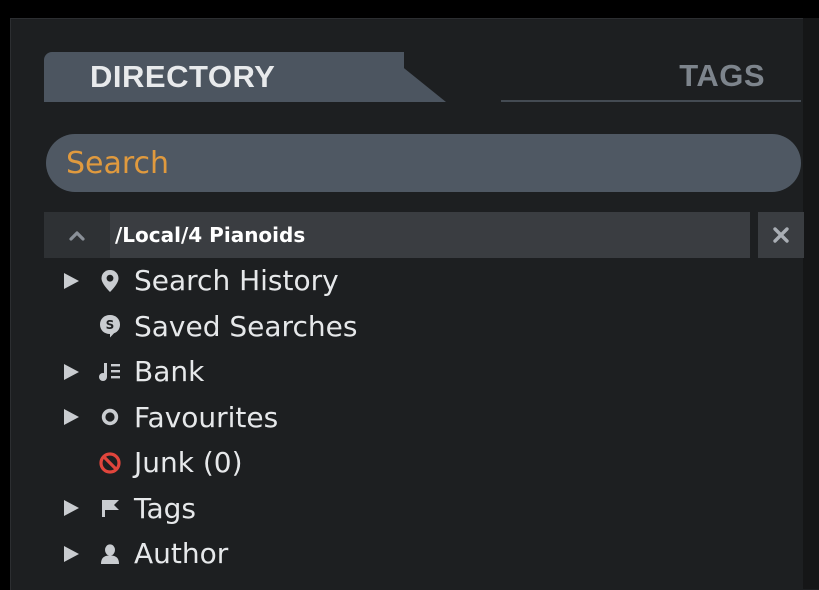 Image resolution: width=819 pixels, height=590 pixels. I want to click on person-icon, so click(110, 554).